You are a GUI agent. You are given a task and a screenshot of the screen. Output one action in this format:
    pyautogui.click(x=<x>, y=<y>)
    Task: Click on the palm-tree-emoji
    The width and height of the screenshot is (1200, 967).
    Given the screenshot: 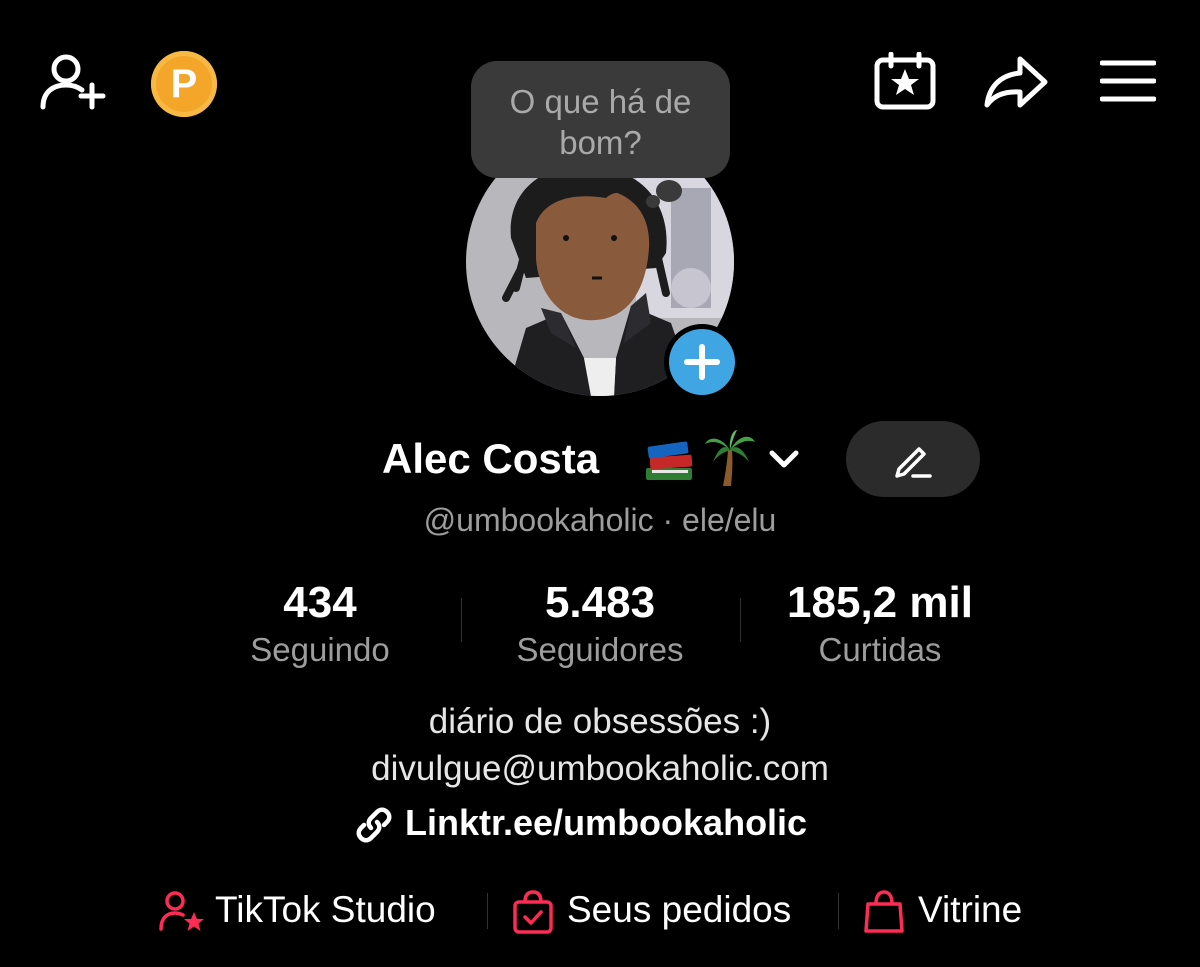 What is the action you would take?
    pyautogui.click(x=730, y=458)
    